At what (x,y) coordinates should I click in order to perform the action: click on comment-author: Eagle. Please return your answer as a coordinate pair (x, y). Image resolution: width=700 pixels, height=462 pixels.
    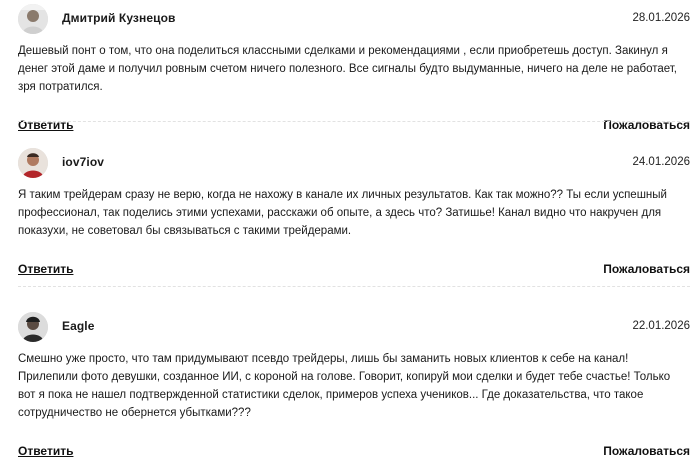
    Looking at the image, I should click on (78, 326).